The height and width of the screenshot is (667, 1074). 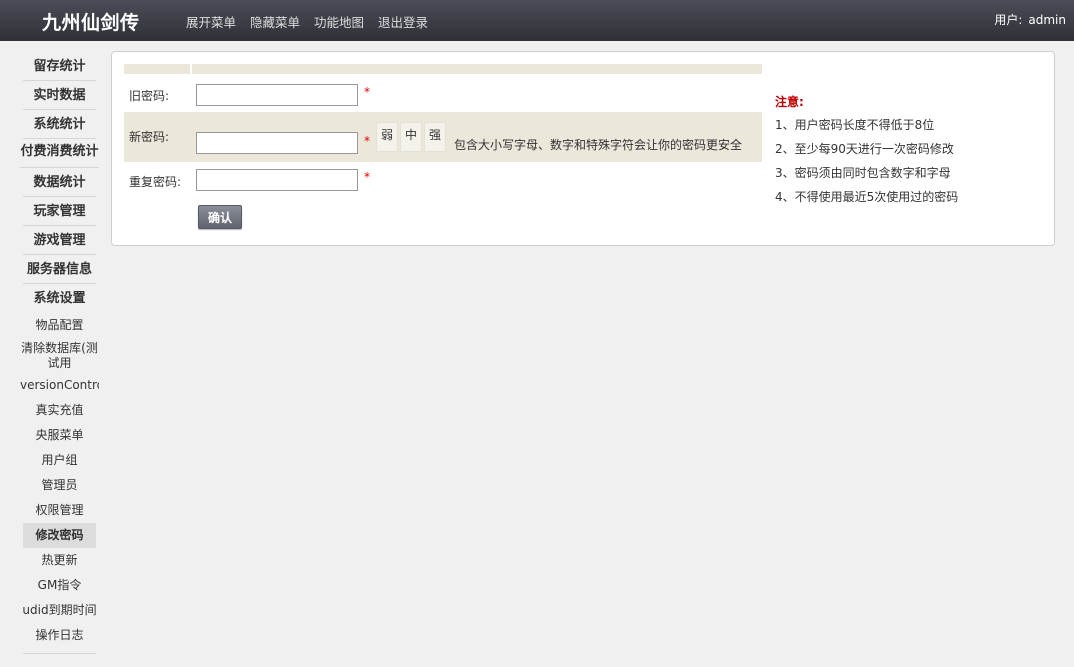 I want to click on notes-item: 1、用户密码长度不得低于8位, so click(x=855, y=125).